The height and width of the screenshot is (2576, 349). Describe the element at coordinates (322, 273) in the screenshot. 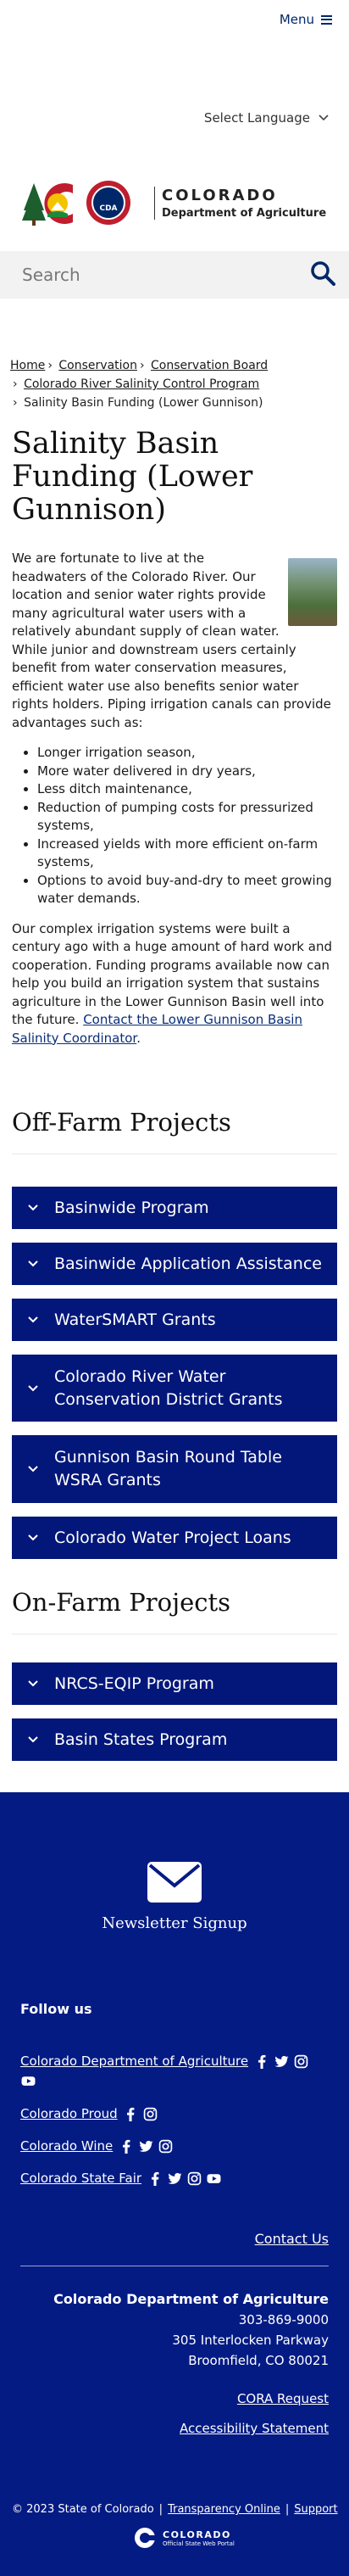

I see `search-icon` at that location.